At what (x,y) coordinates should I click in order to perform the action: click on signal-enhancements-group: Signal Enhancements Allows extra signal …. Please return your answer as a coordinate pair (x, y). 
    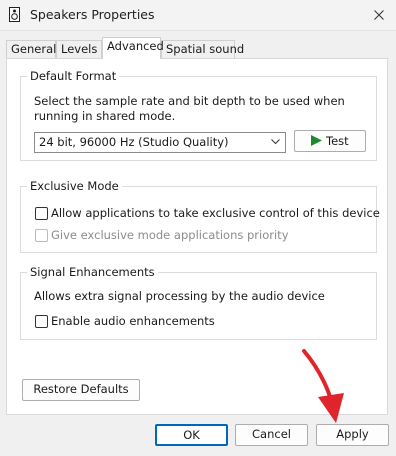
    Looking at the image, I should click on (198, 302).